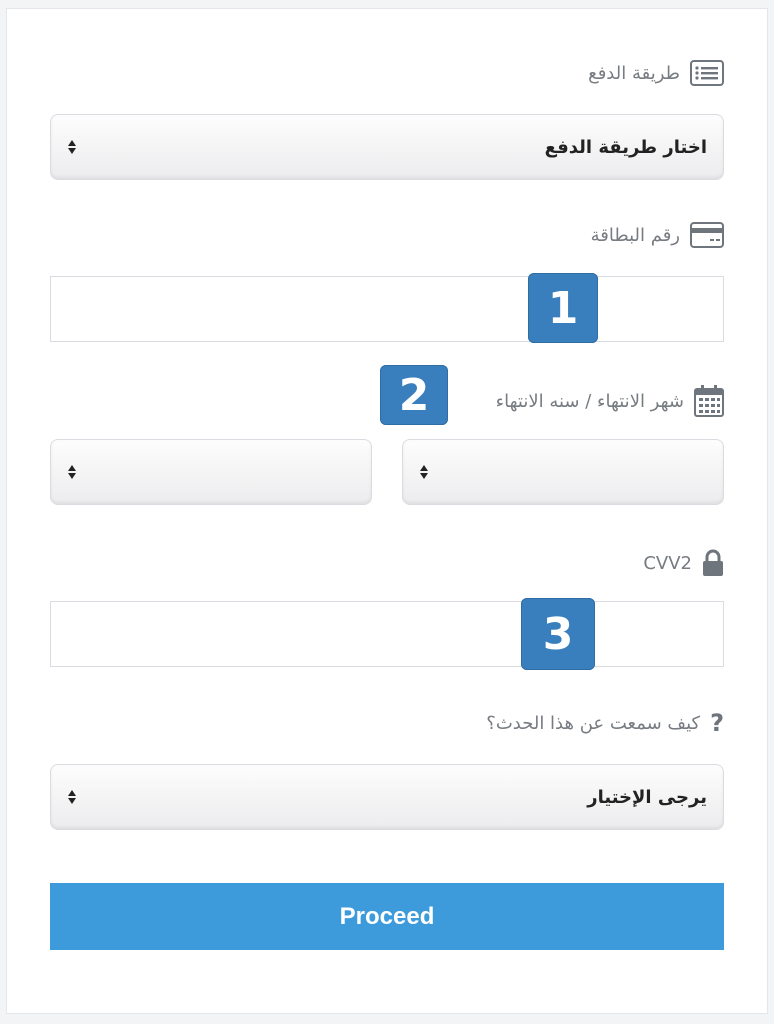  Describe the element at coordinates (387, 147) in the screenshot. I see `payment-method-select: اختار طريقة الدفع` at that location.